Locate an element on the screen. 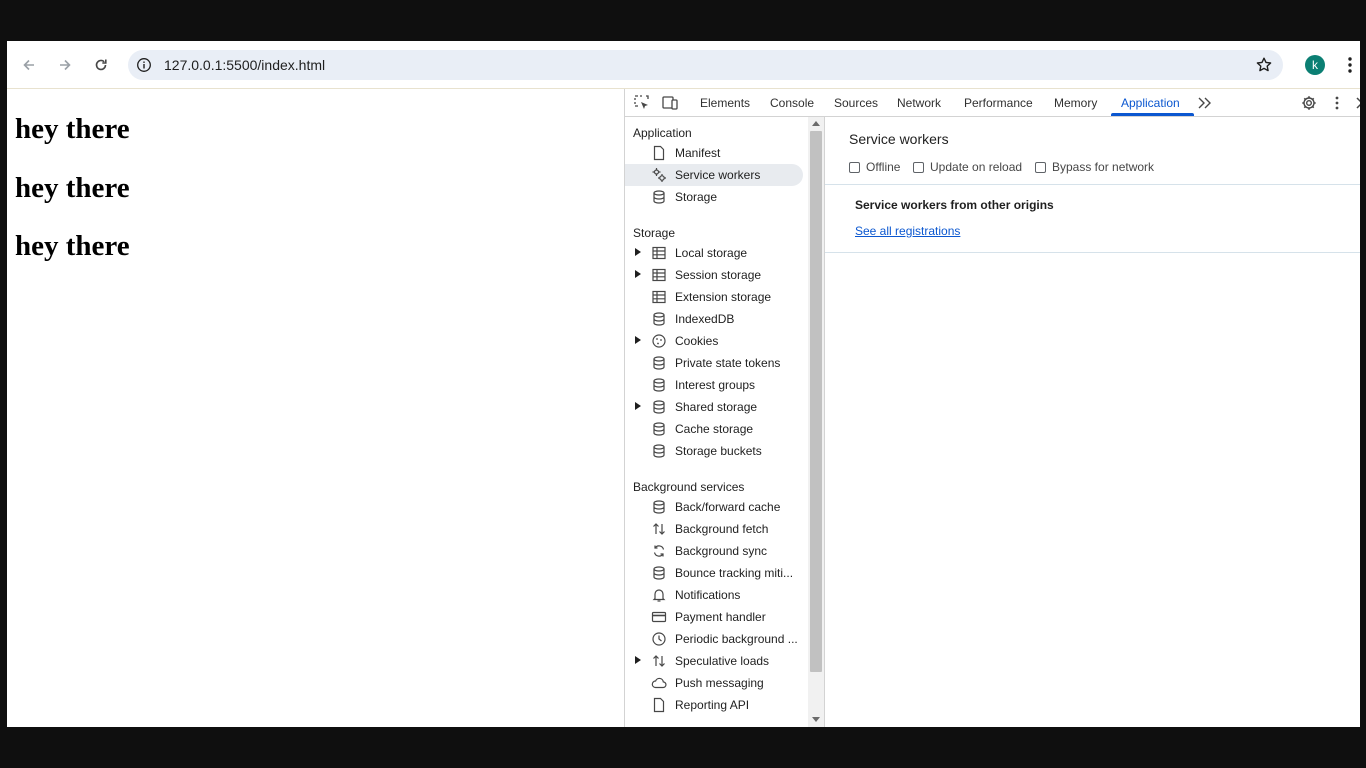 The image size is (1366, 768). bookmark-star-icon is located at coordinates (1264, 65).